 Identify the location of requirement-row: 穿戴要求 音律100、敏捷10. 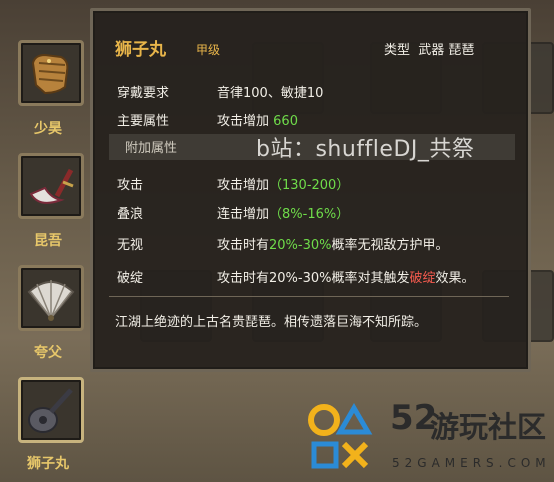
(311, 91).